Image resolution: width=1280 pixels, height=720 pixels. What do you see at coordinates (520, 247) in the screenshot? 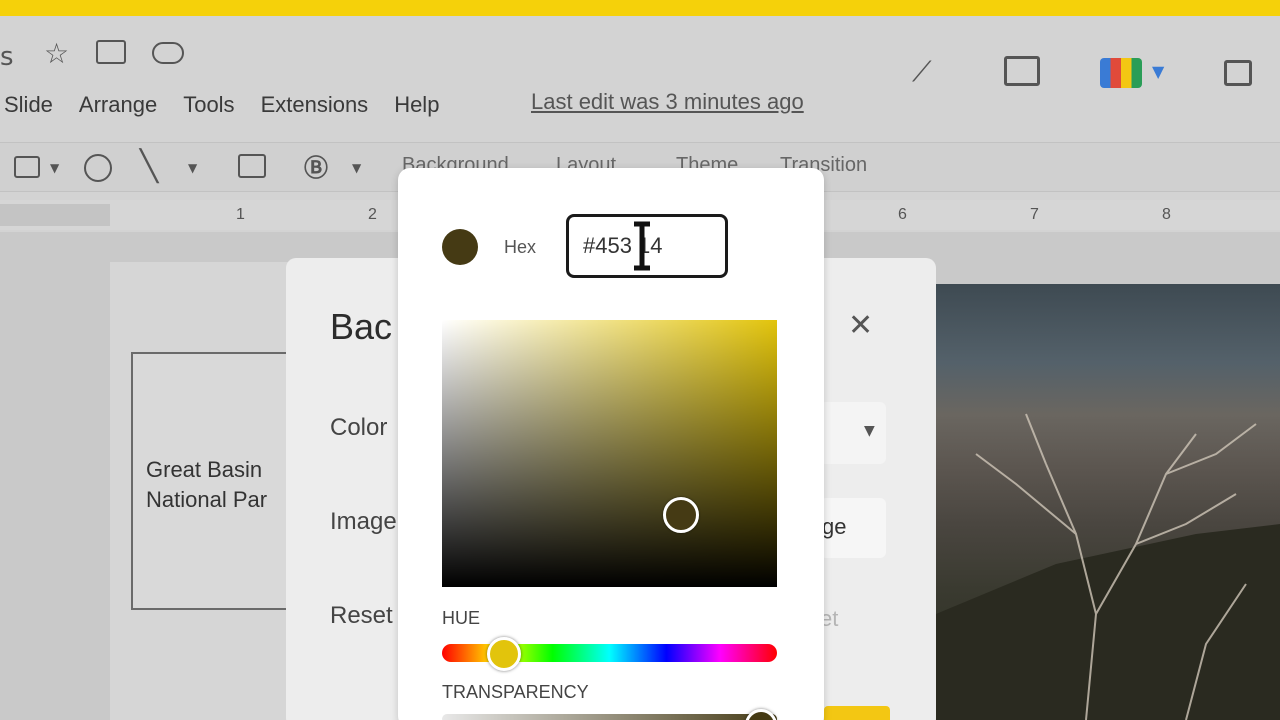
I see `hex-label: Hex` at bounding box center [520, 247].